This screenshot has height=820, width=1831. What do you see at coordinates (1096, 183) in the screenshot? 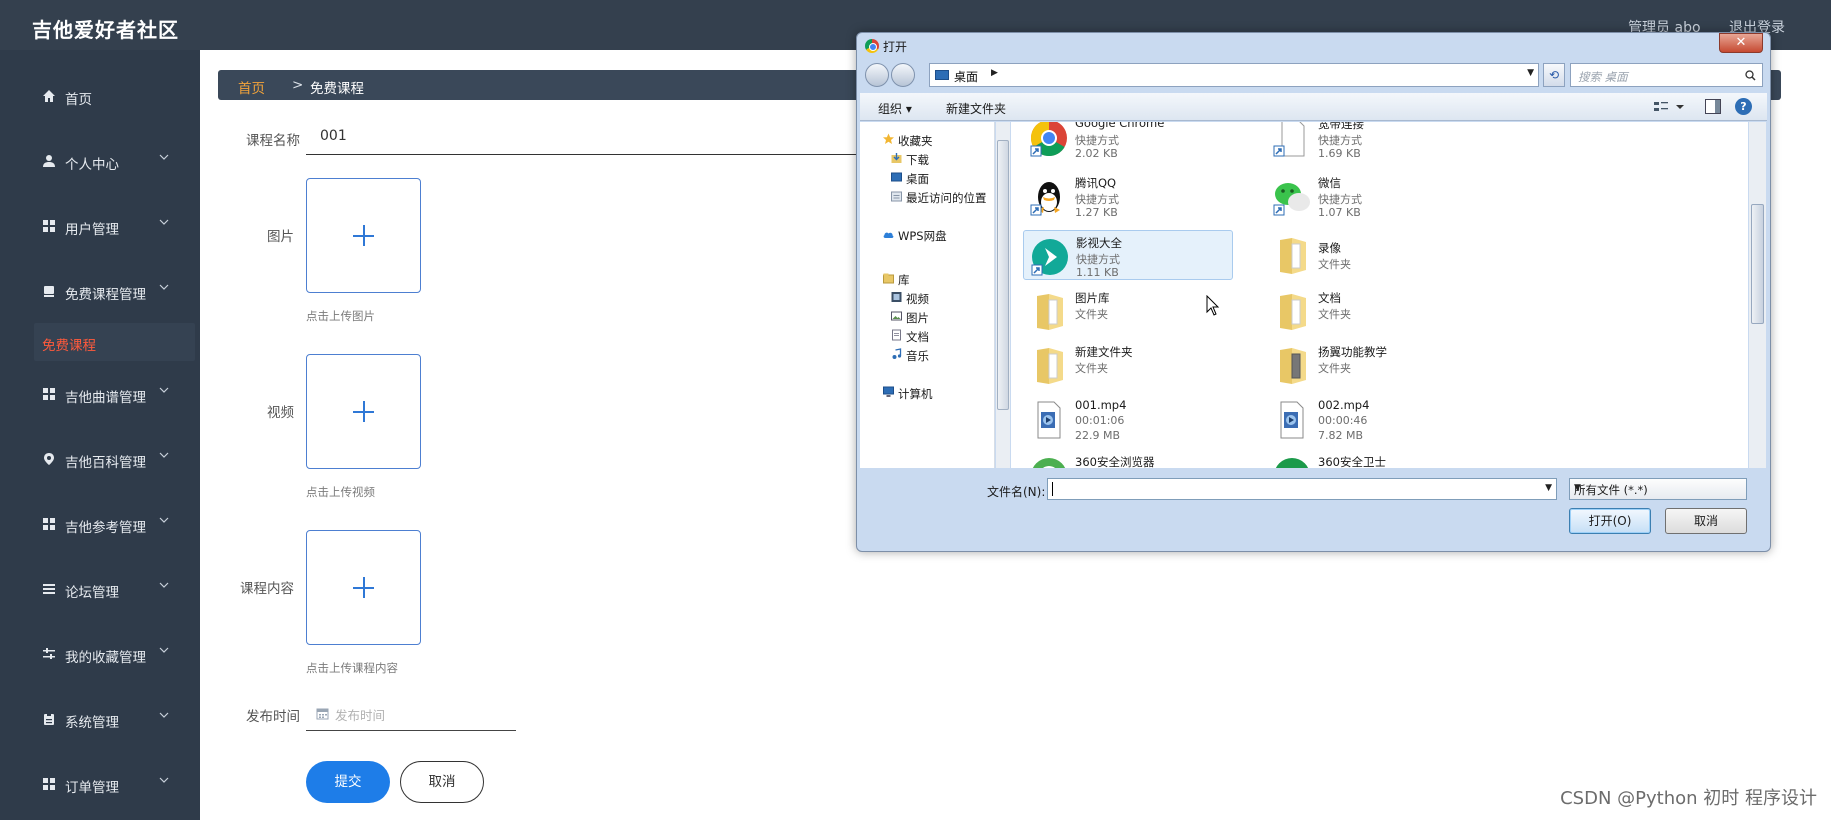
I see `file-name: 腾讯QQ` at bounding box center [1096, 183].